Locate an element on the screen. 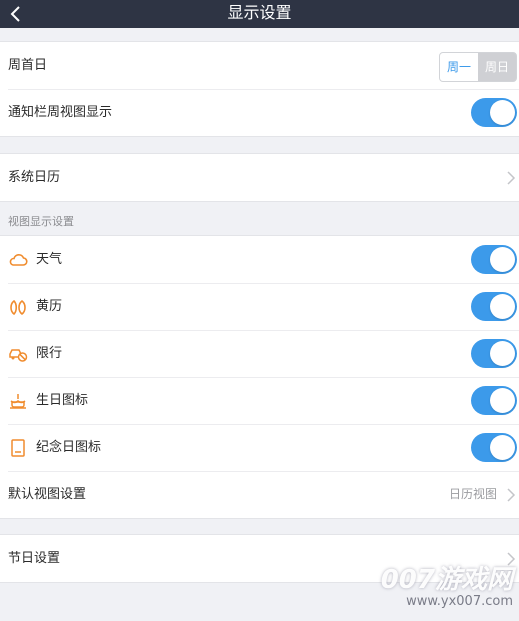 This screenshot has width=519, height=621. birthday-icon-row: 生日图标 is located at coordinates (259, 400).